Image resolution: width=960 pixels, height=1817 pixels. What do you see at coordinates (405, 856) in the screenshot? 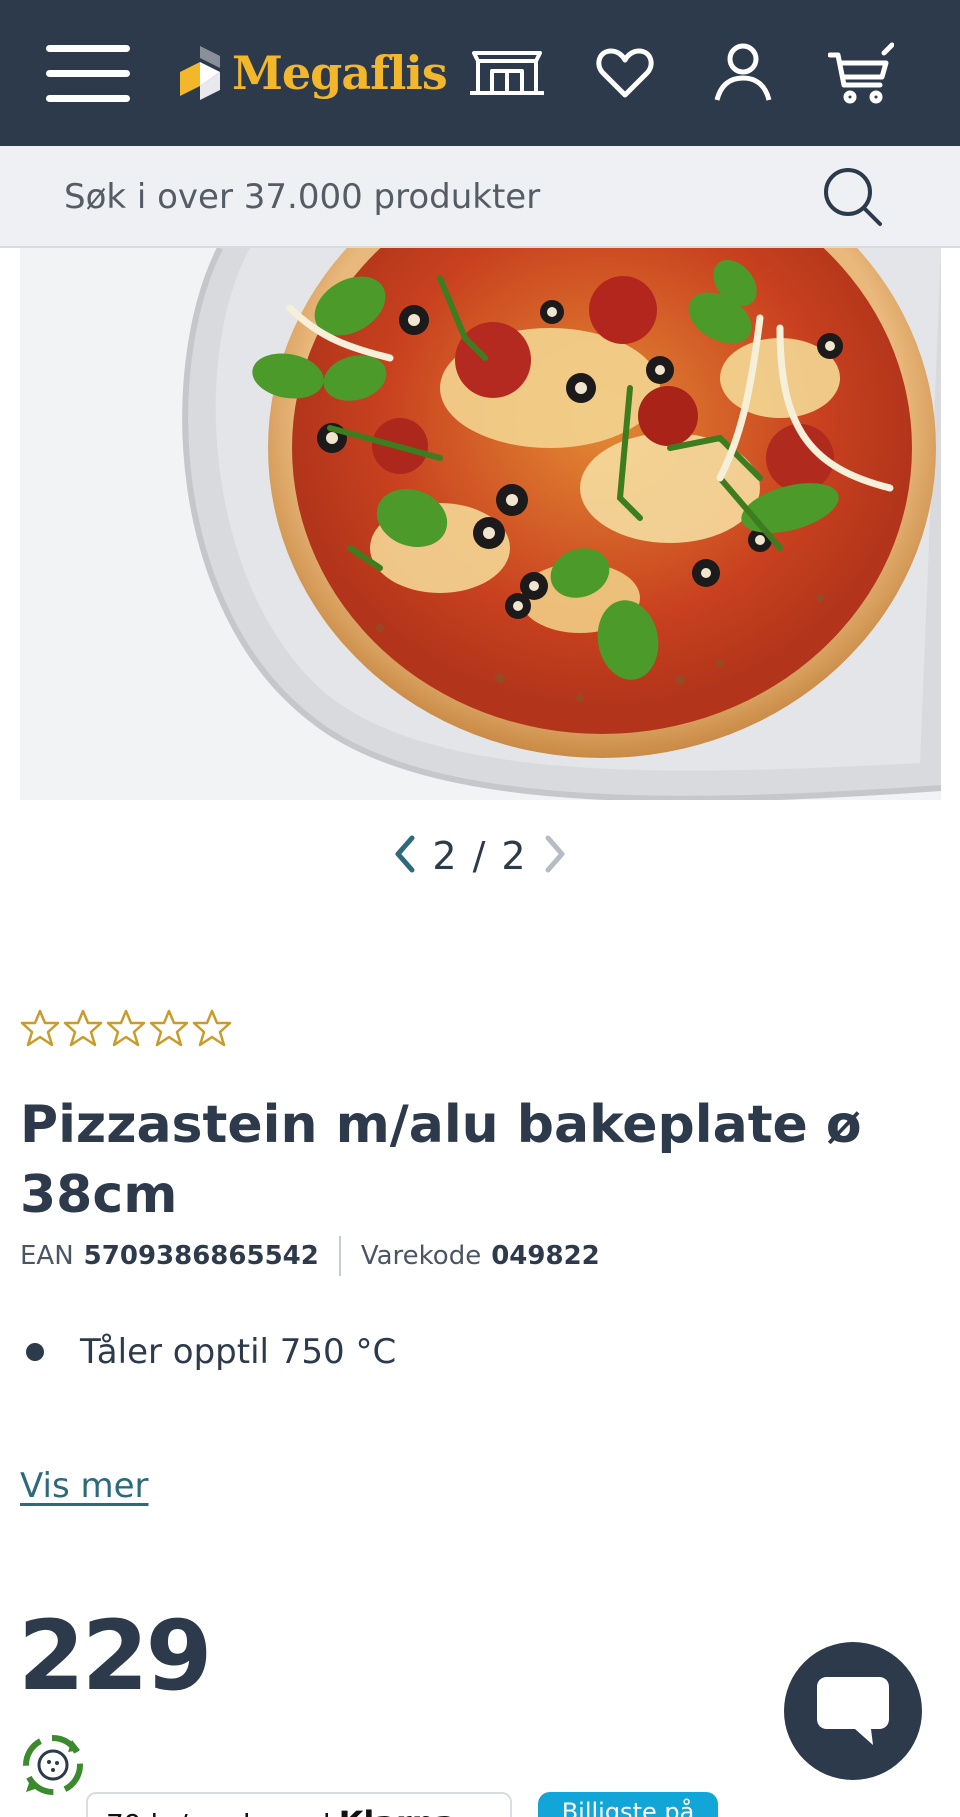
I see `chevron-left-icon` at bounding box center [405, 856].